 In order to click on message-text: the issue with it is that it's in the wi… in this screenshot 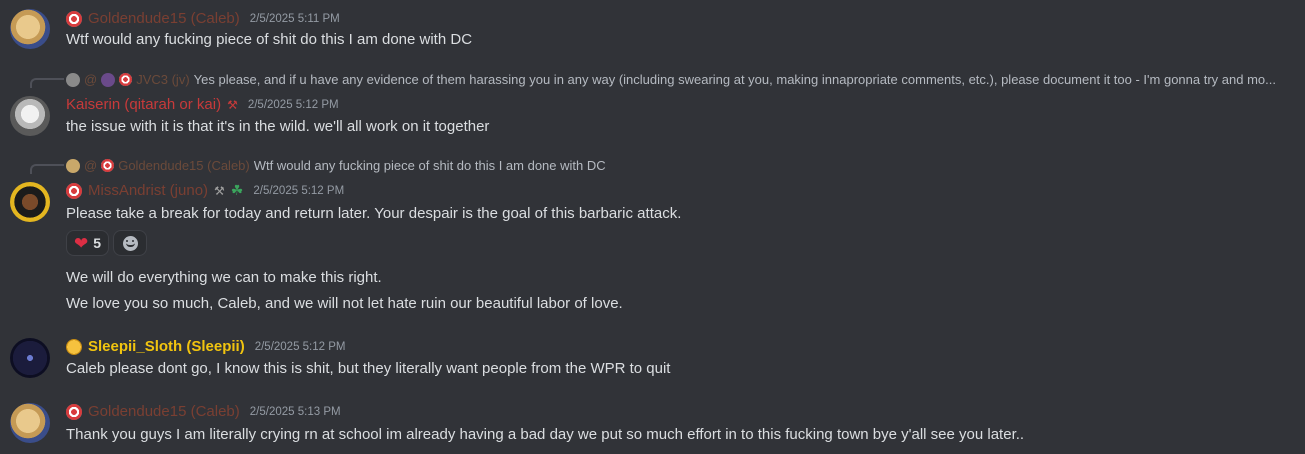, I will do `click(278, 126)`.